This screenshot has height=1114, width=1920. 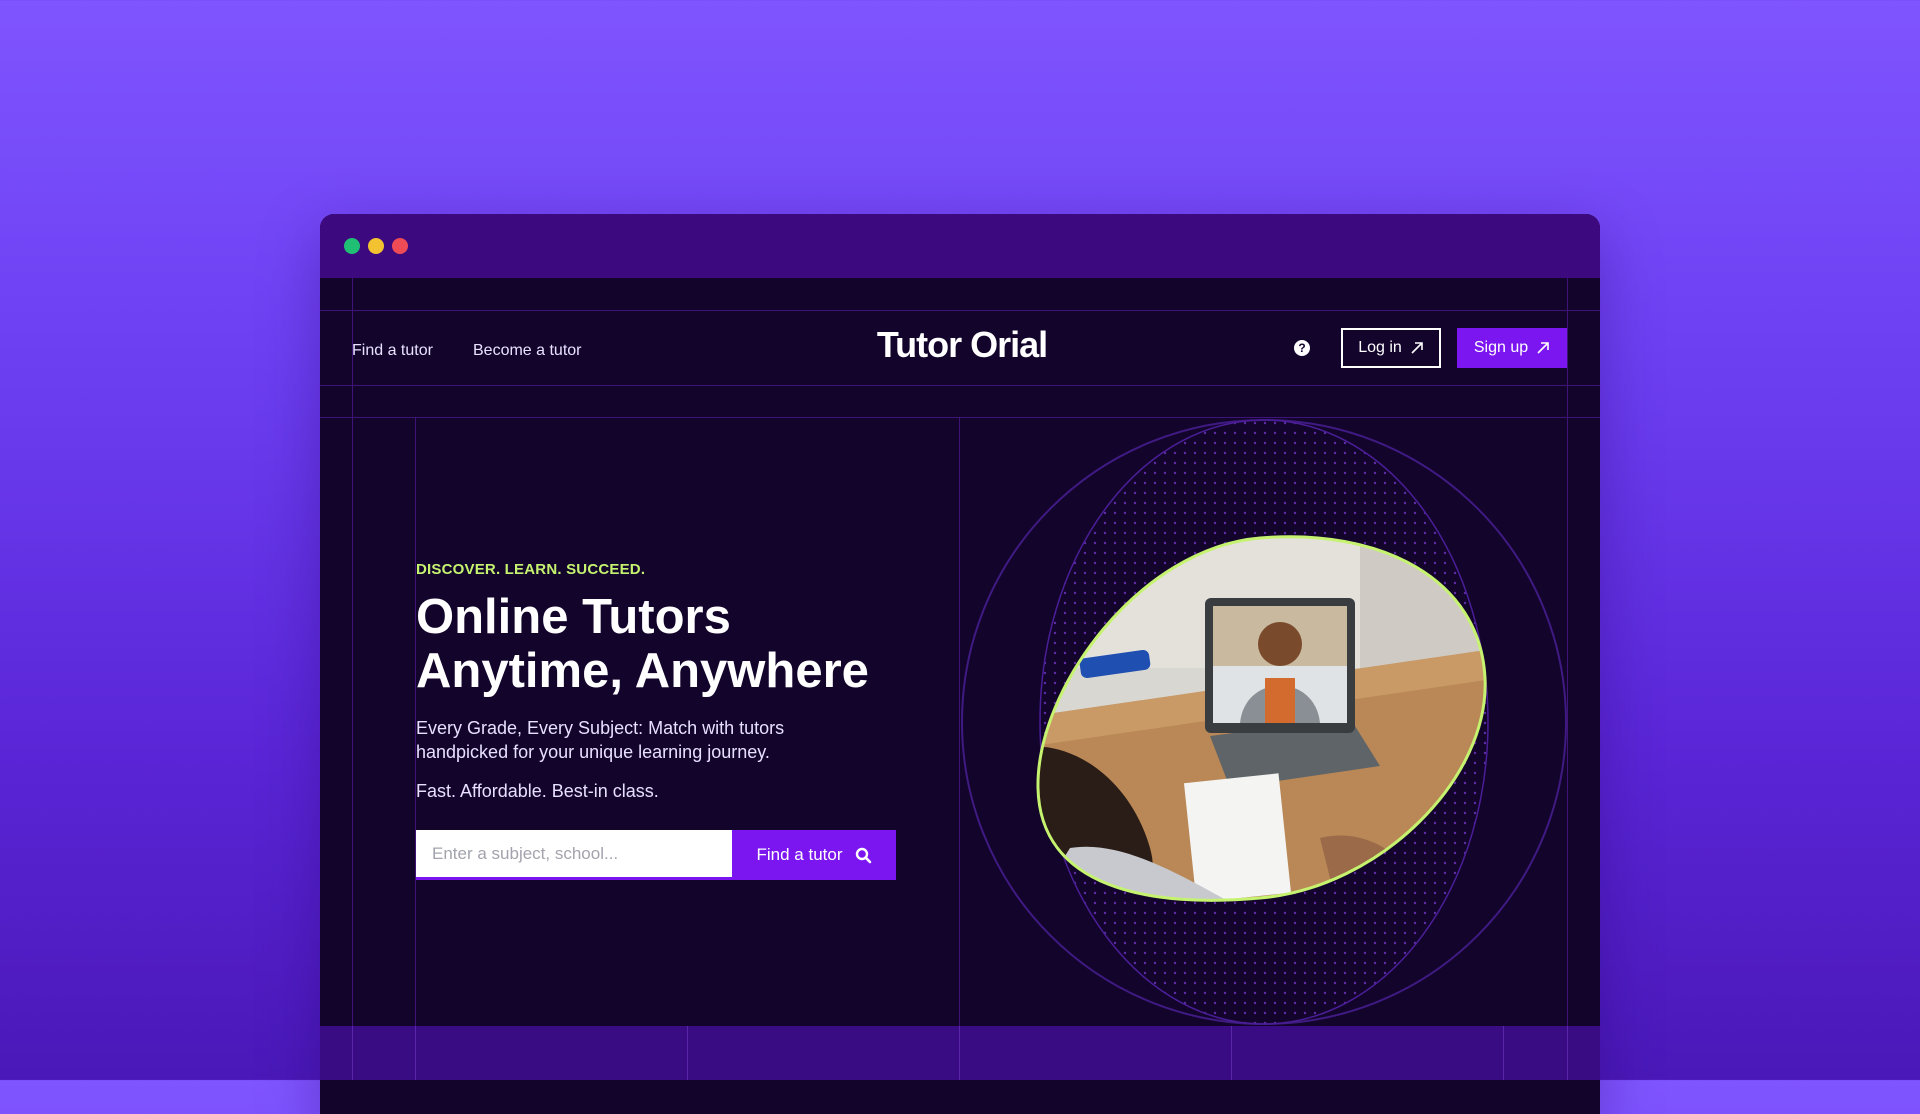 What do you see at coordinates (537, 791) in the screenshot?
I see `hero-tagline: Fast. Affordable. Best-in class.` at bounding box center [537, 791].